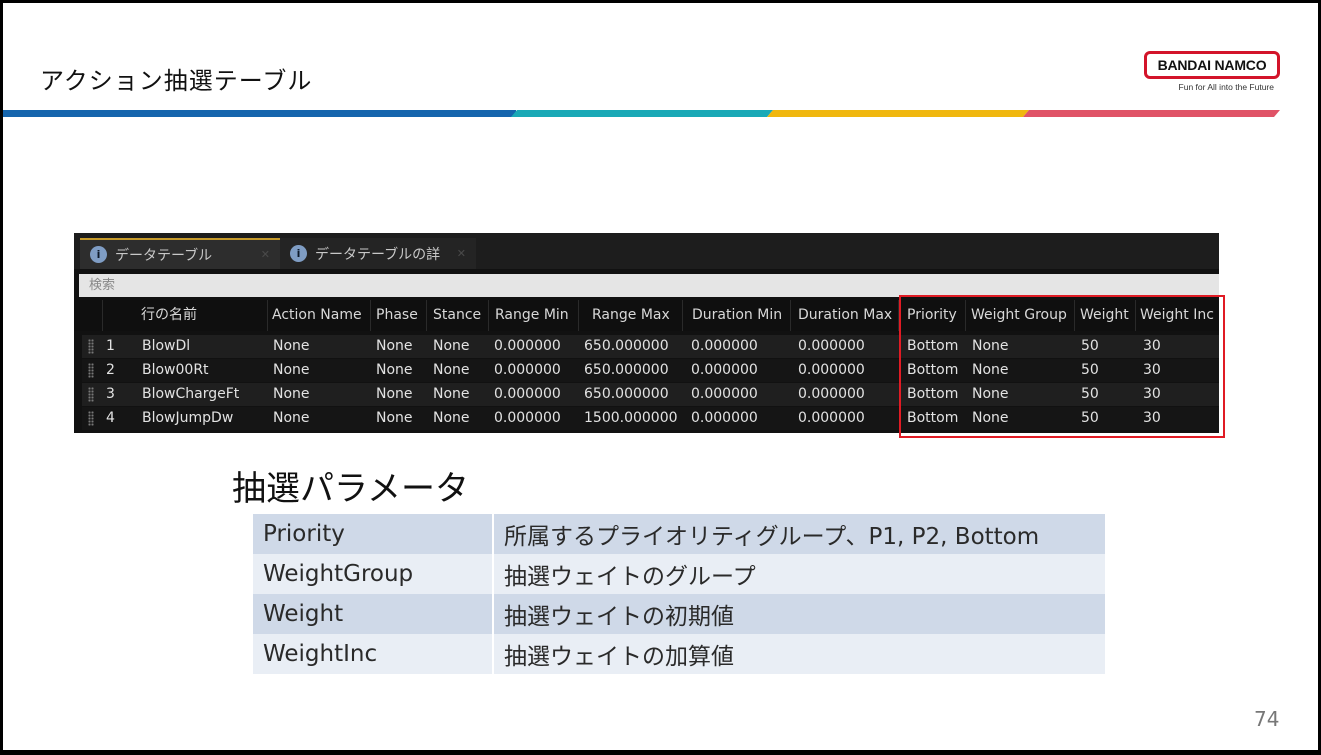 The height and width of the screenshot is (755, 1321). What do you see at coordinates (373, 534) in the screenshot?
I see `param-name: Priority` at bounding box center [373, 534].